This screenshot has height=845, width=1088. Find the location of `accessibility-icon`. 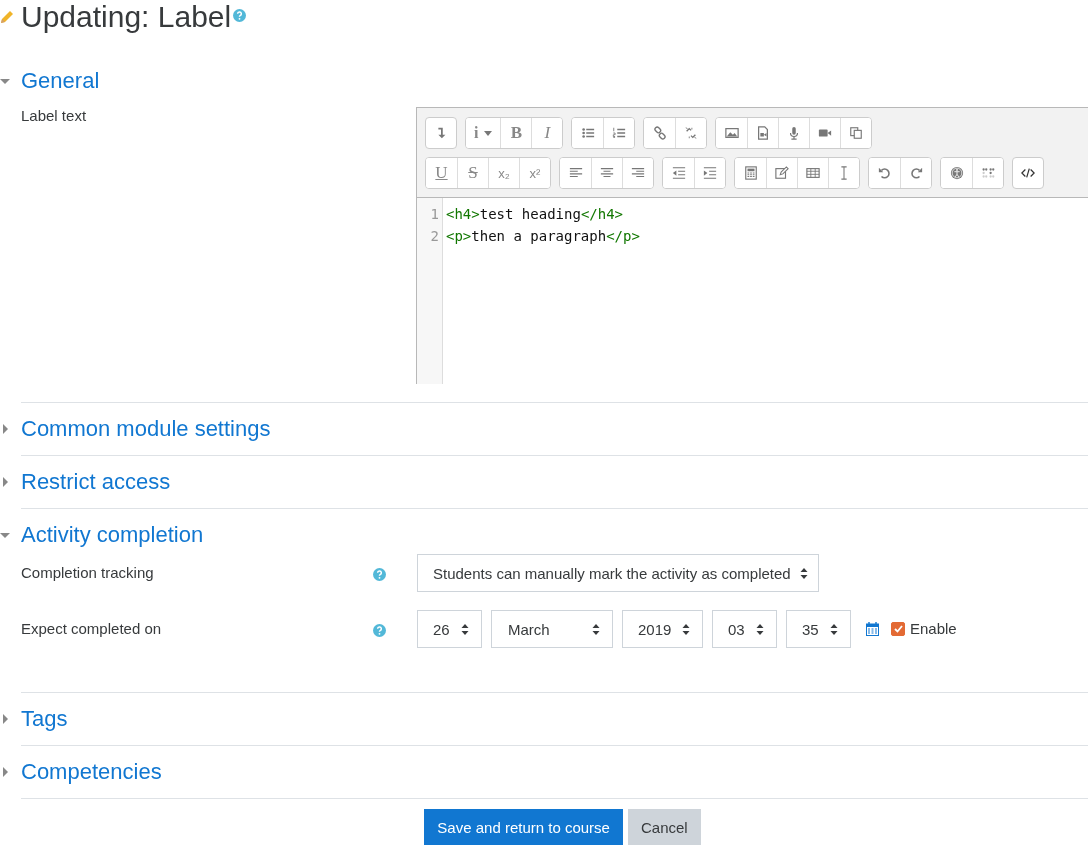

accessibility-icon is located at coordinates (956, 173).